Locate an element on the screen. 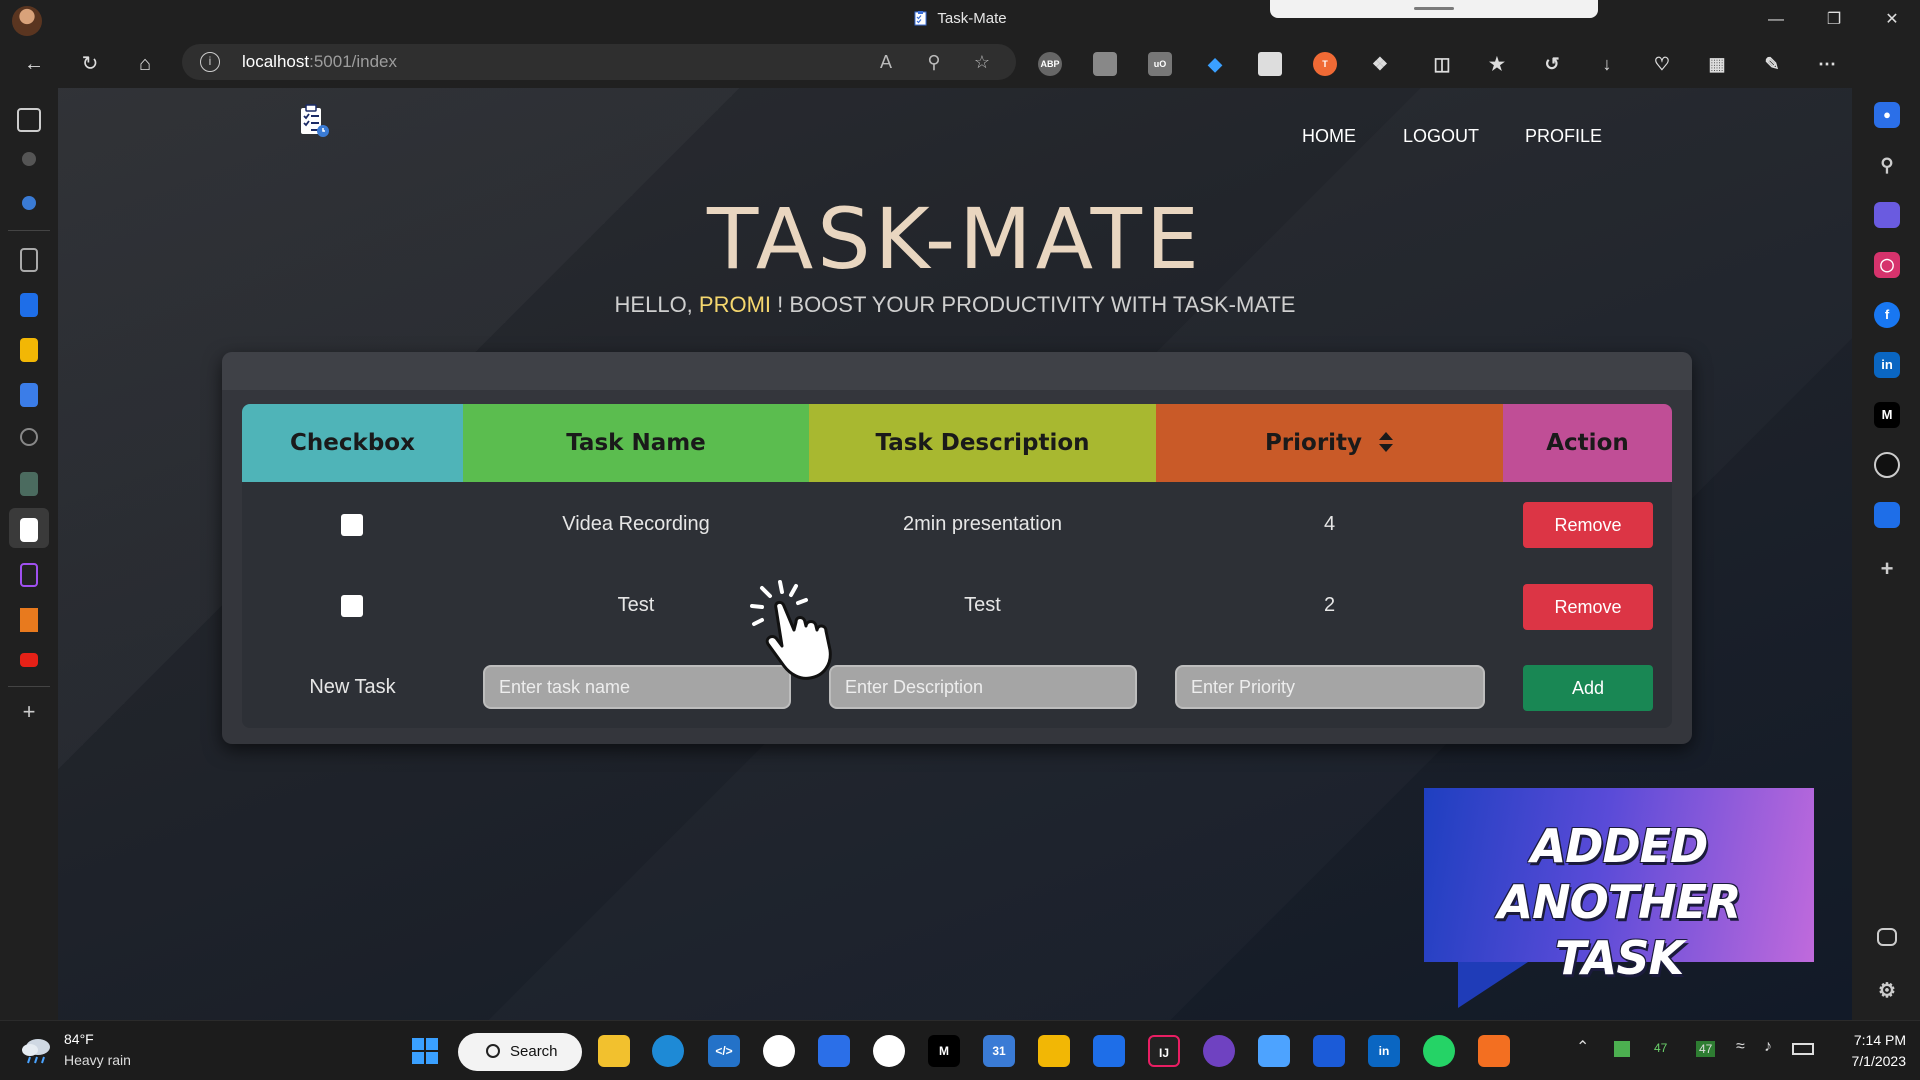 The height and width of the screenshot is (1080, 1920). file-explorer-icon is located at coordinates (614, 1051).